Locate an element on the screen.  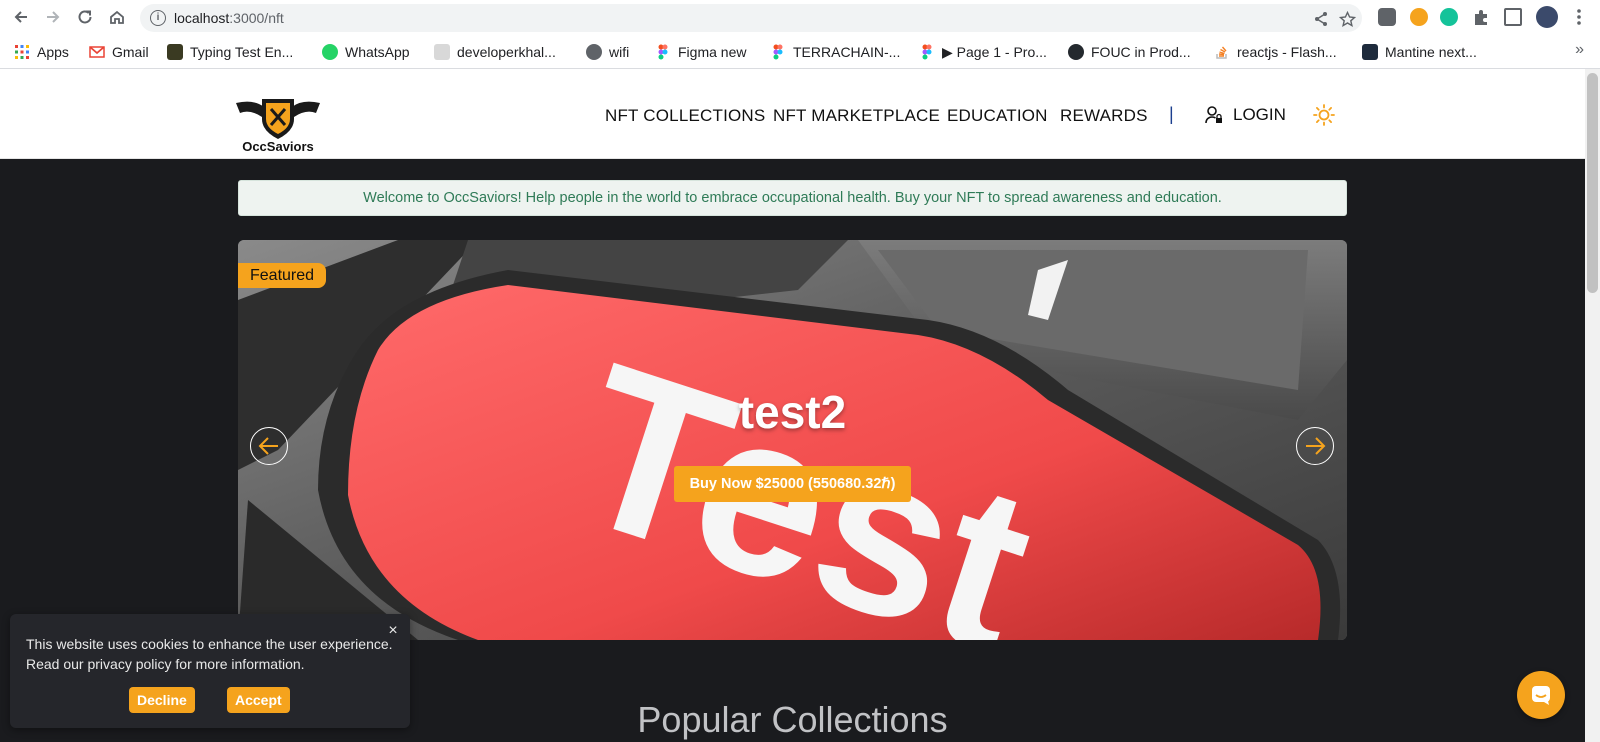
bookmark-gmail: Gmail is located at coordinates (119, 52).